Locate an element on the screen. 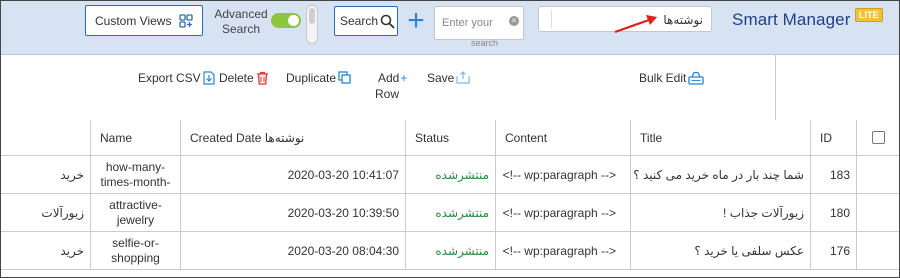  duplicate-icon is located at coordinates (344, 77).